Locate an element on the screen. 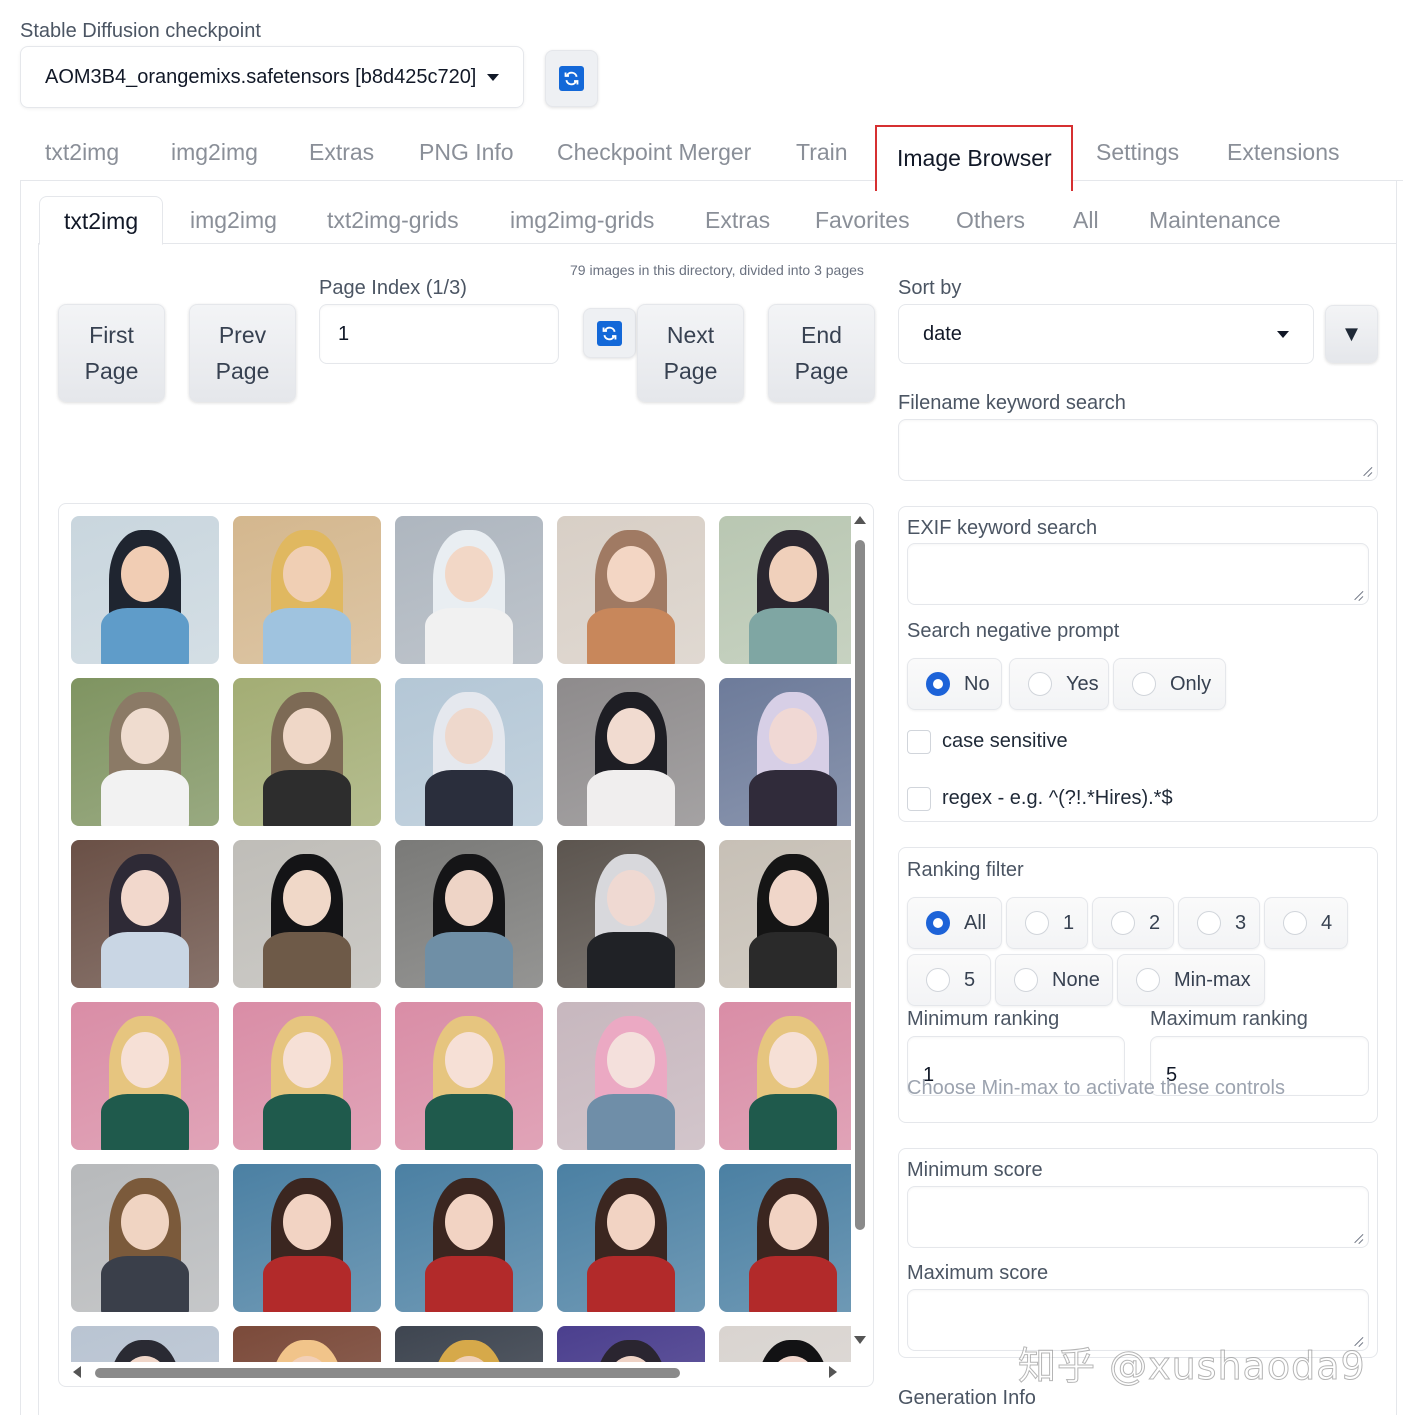  scroll-up-icon is located at coordinates (860, 520).